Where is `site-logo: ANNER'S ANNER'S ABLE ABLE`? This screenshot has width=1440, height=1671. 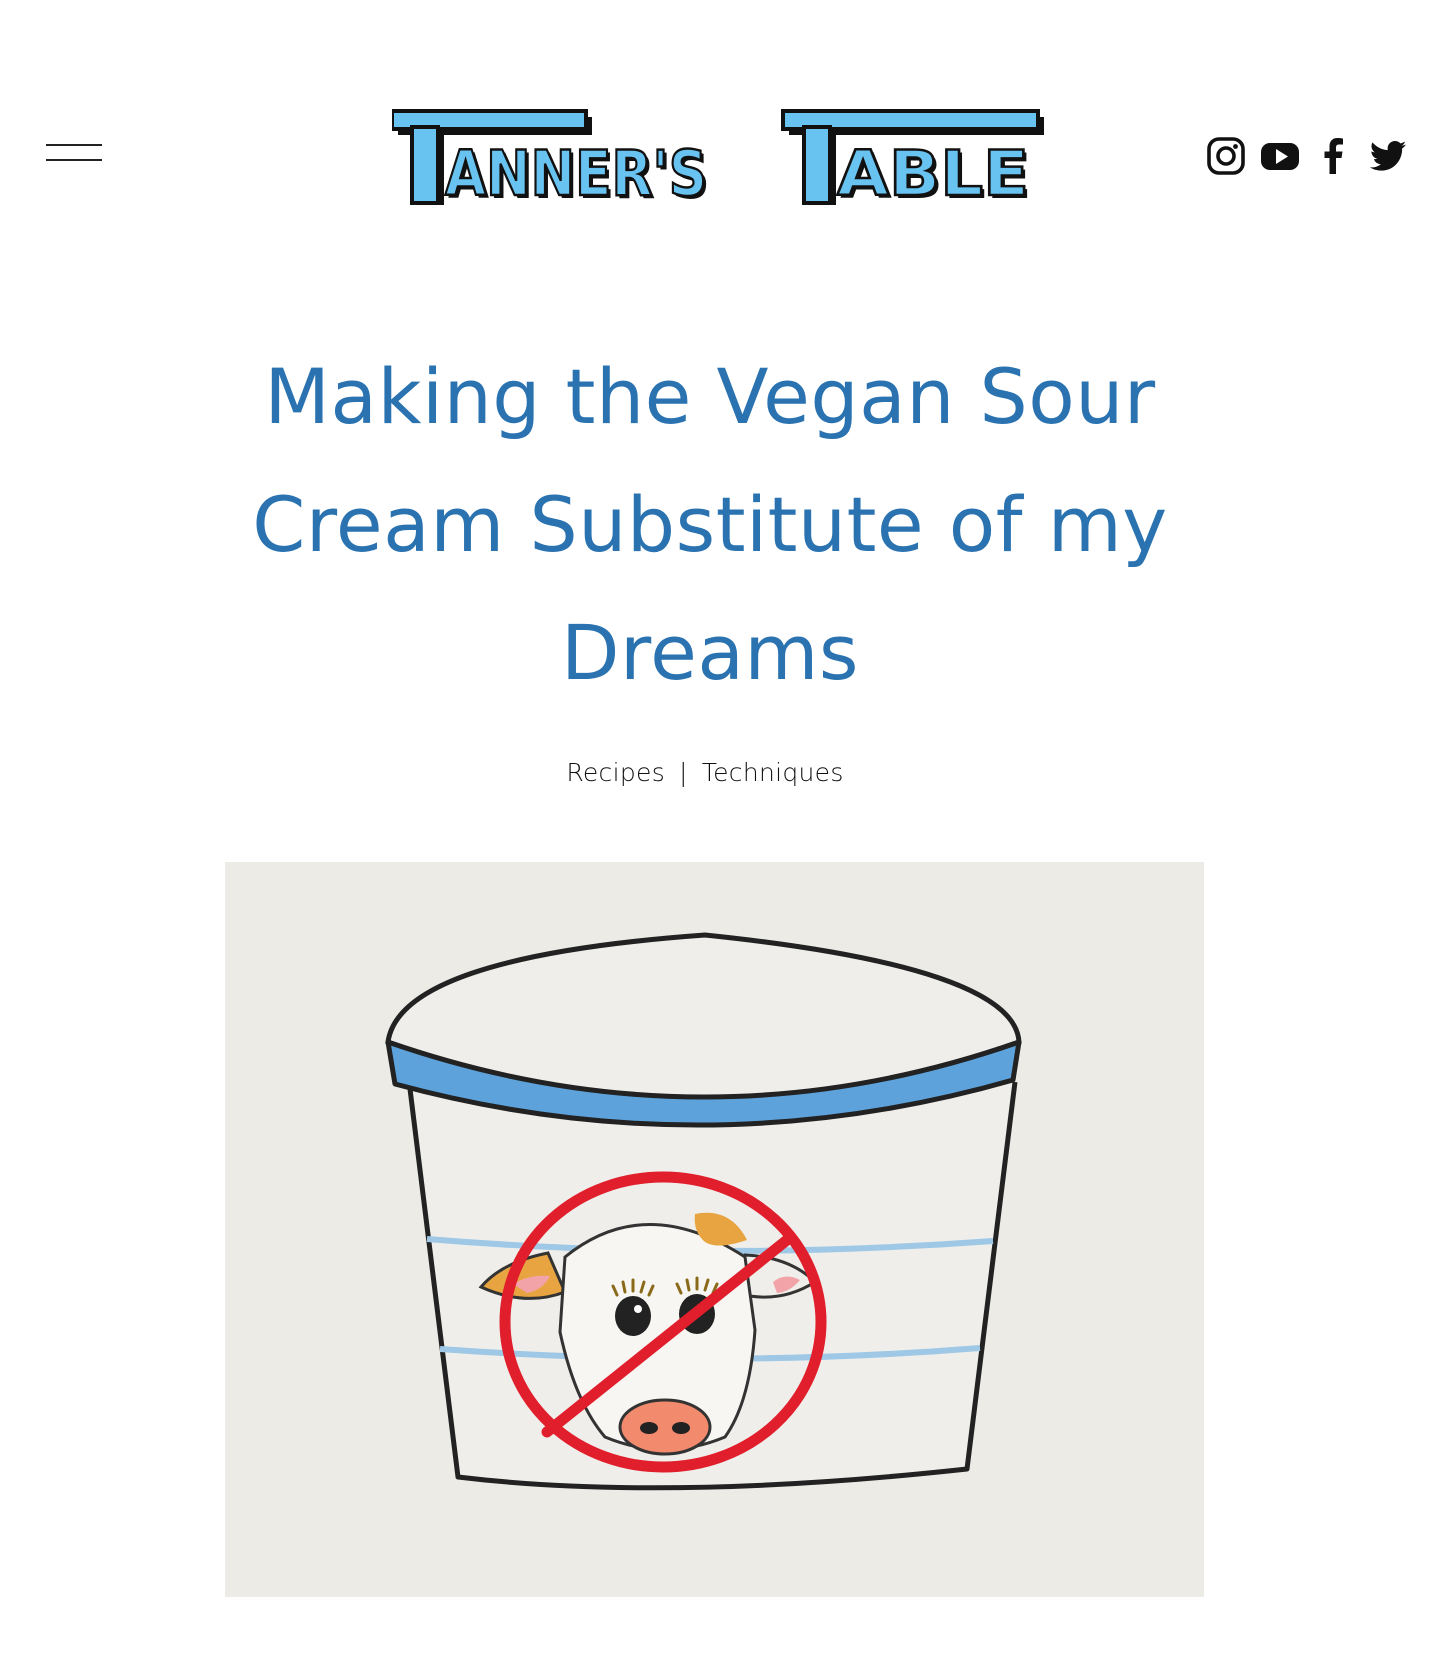
site-logo: ANNER'S ANNER'S ABLE ABLE is located at coordinates (720, 158).